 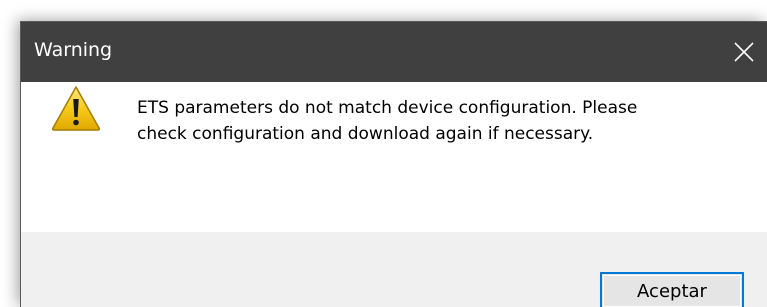 What do you see at coordinates (73, 50) in the screenshot?
I see `dialog-title: Warning` at bounding box center [73, 50].